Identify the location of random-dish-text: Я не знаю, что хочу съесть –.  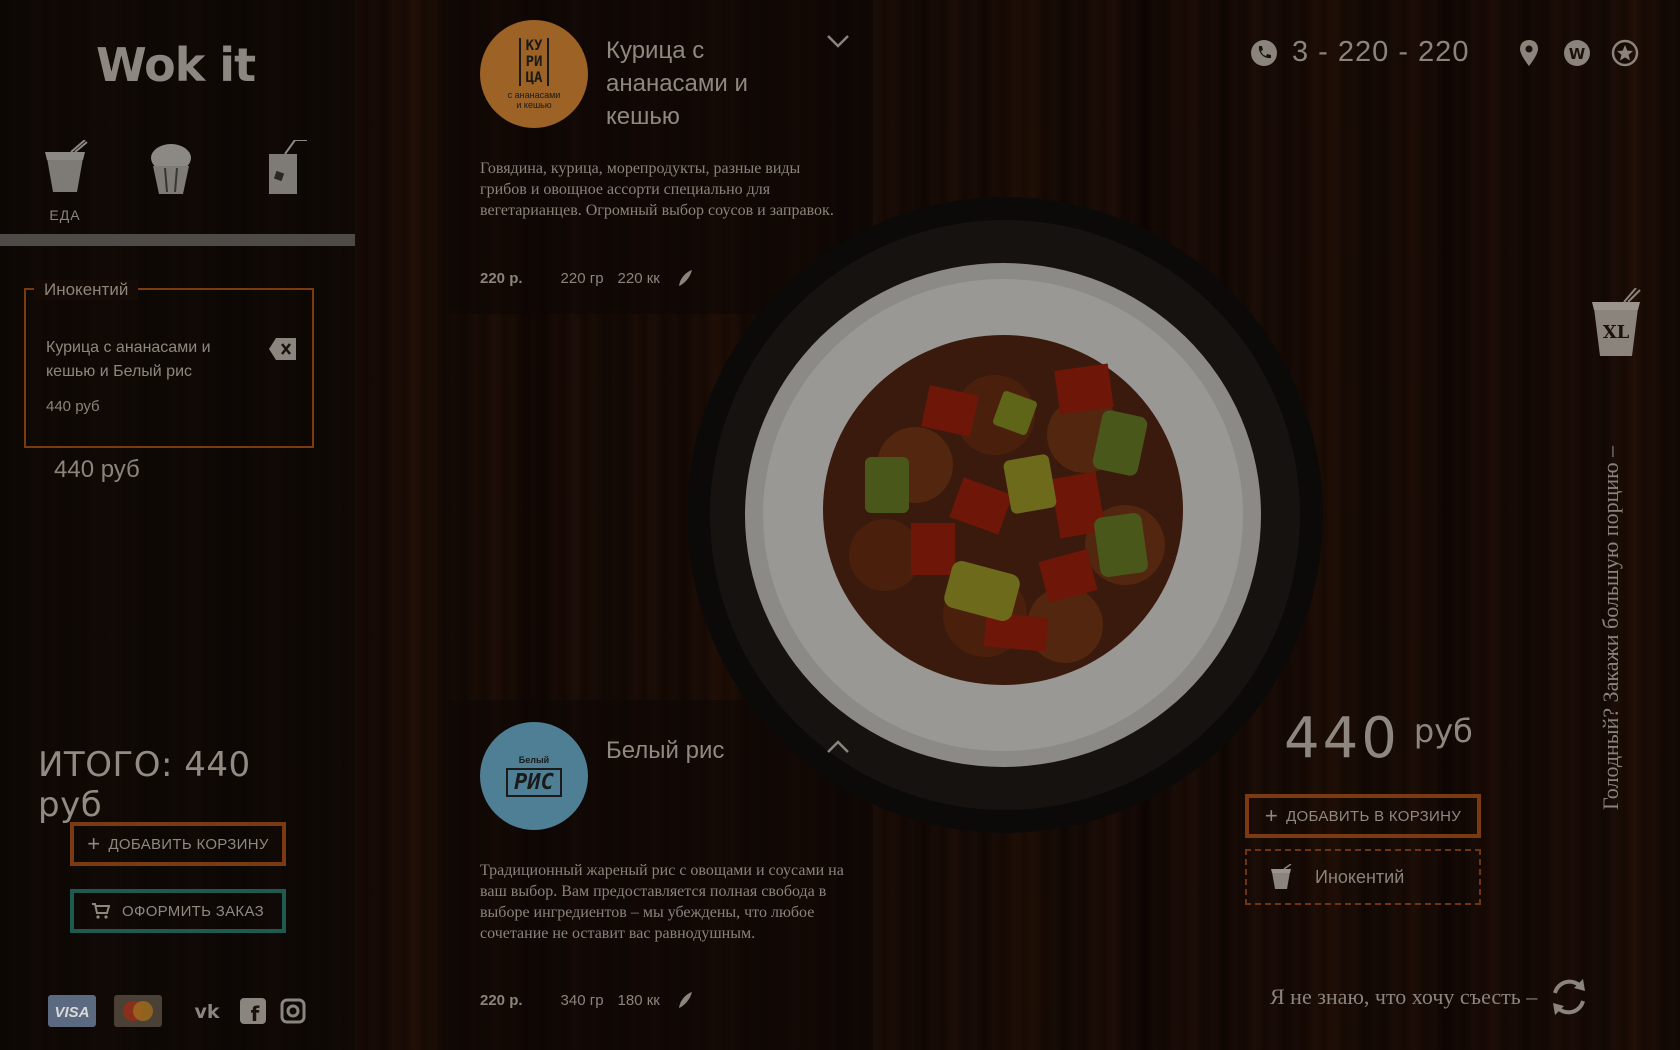
(1404, 996).